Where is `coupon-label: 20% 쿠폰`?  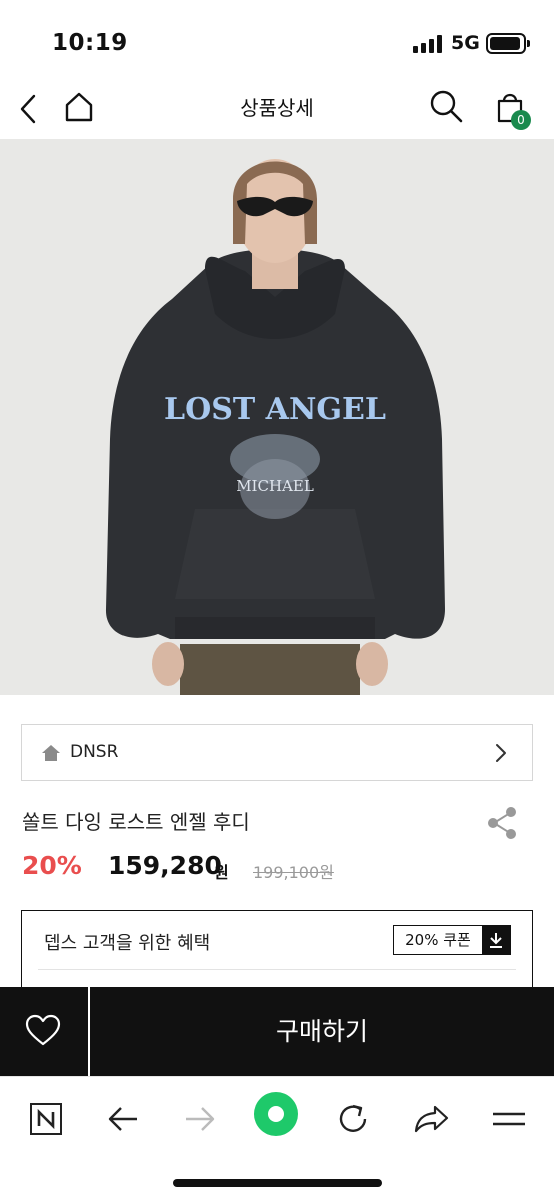
coupon-label: 20% 쿠폰 is located at coordinates (438, 940).